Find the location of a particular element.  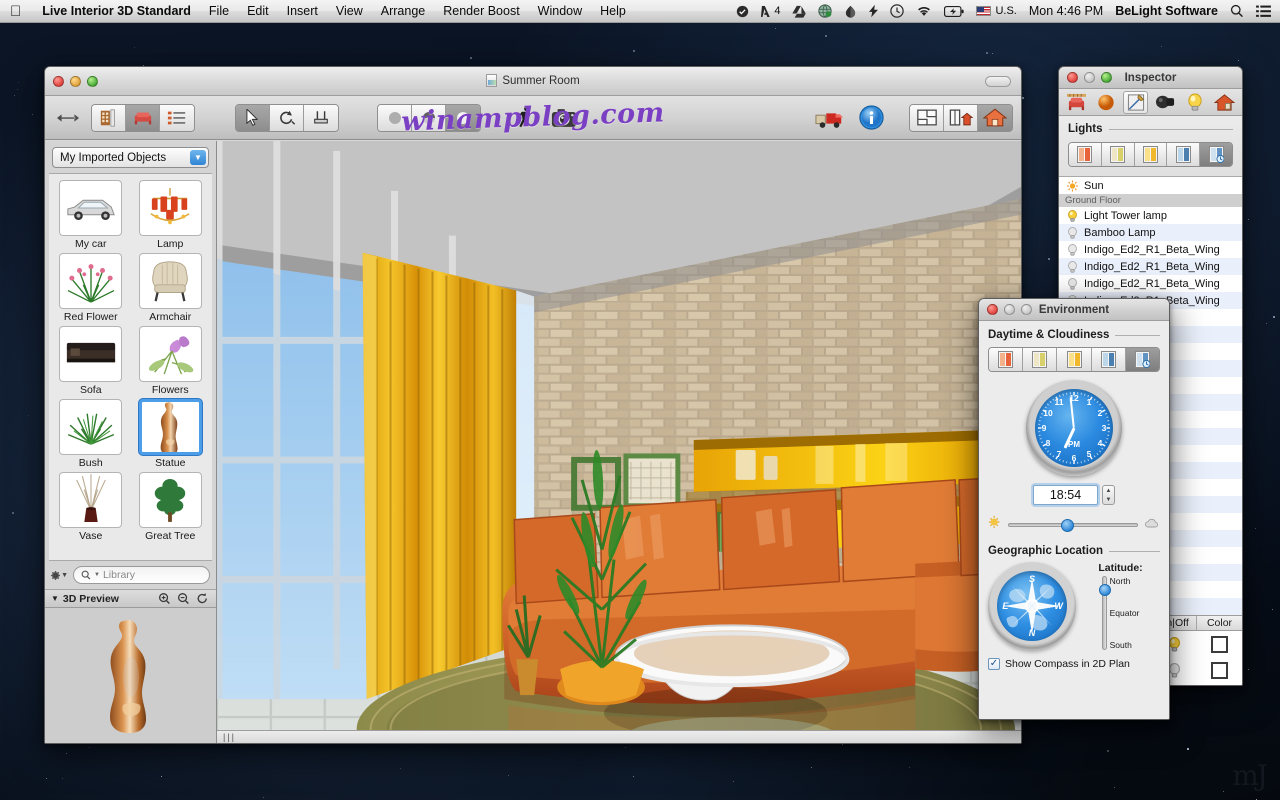

inspector-minimize-button is located at coordinates (1089, 77).